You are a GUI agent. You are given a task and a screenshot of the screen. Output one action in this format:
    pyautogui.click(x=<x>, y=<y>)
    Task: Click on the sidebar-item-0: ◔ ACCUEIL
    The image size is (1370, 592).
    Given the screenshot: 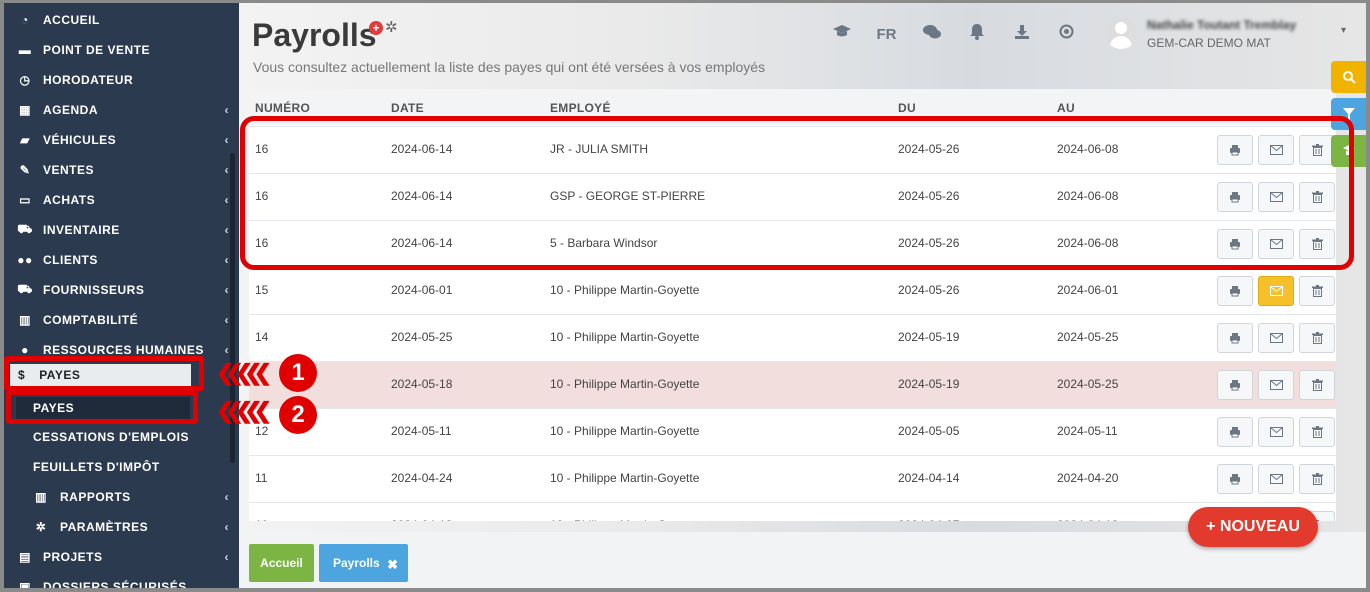 What is the action you would take?
    pyautogui.click(x=121, y=20)
    